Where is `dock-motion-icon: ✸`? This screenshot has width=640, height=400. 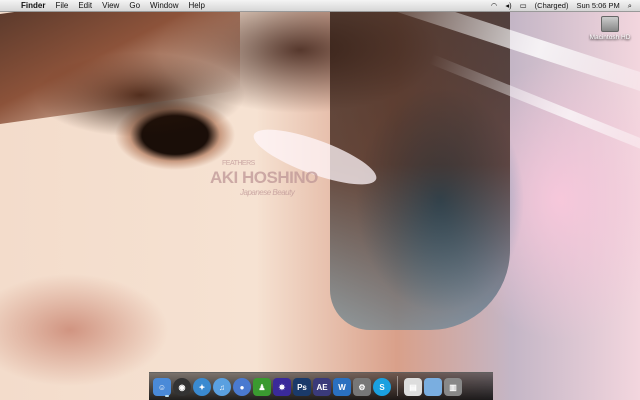
dock-motion-icon: ✸ is located at coordinates (282, 387).